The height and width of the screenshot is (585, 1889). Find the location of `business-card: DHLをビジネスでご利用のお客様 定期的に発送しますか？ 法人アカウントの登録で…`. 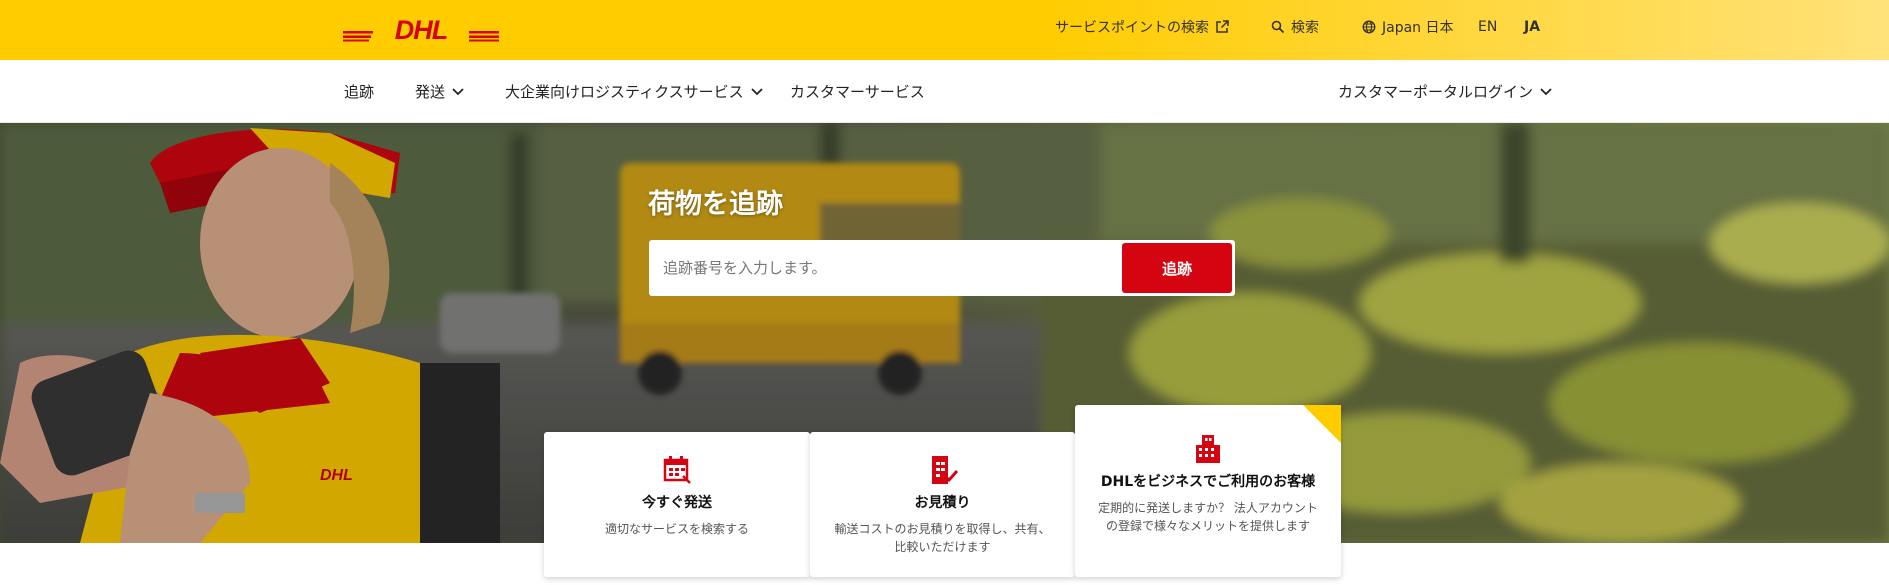

business-card: DHLをビジネスでご利用のお客様 定期的に発送しますか？ 法人アカウントの登録で… is located at coordinates (1208, 491).